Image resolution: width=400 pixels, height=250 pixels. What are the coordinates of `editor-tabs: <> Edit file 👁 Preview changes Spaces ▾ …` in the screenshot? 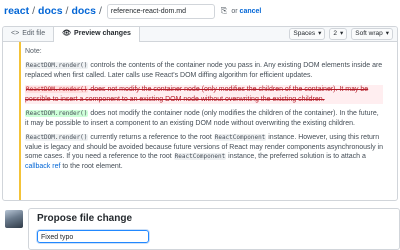 It's located at (200, 34).